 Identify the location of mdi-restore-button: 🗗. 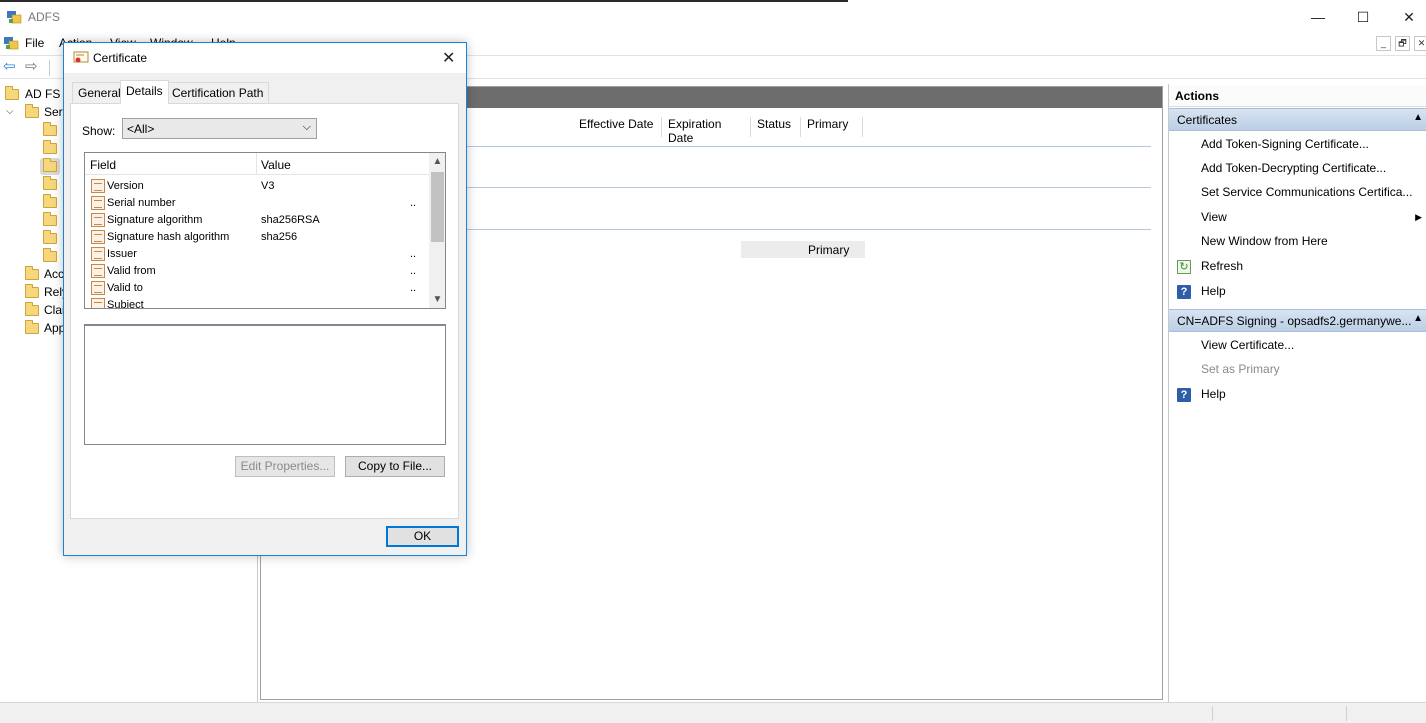
(1402, 43).